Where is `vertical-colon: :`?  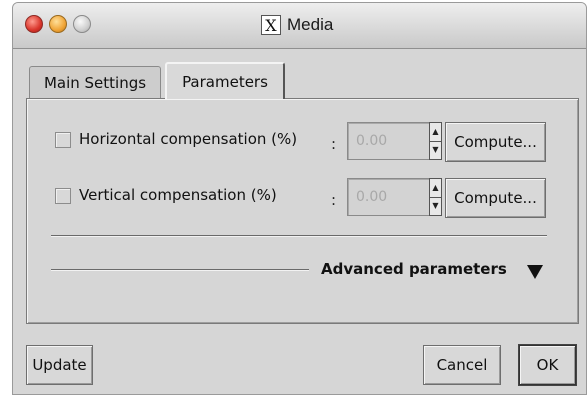 vertical-colon: : is located at coordinates (334, 200).